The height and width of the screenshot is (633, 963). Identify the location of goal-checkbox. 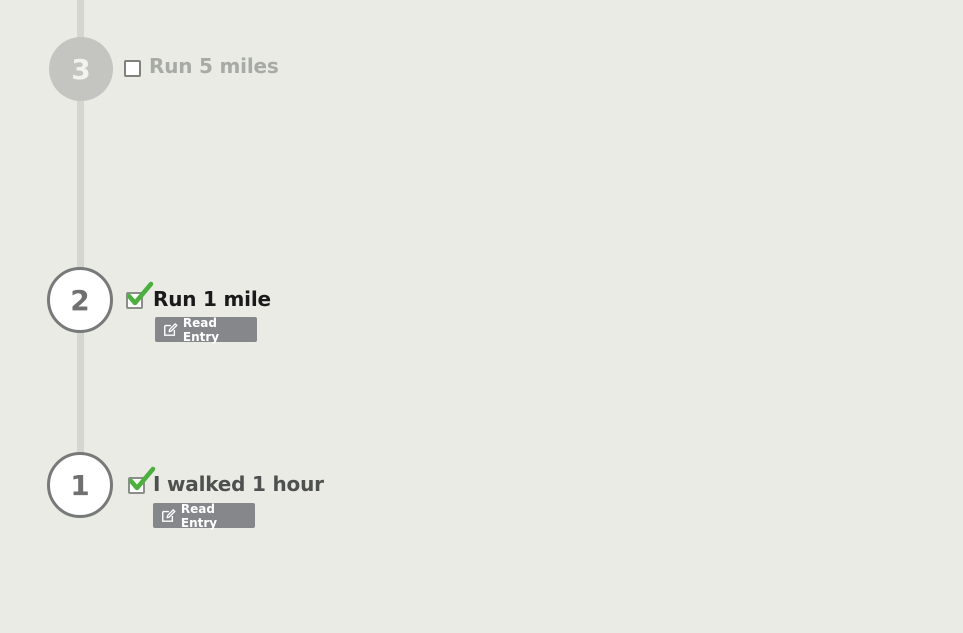
(132, 68).